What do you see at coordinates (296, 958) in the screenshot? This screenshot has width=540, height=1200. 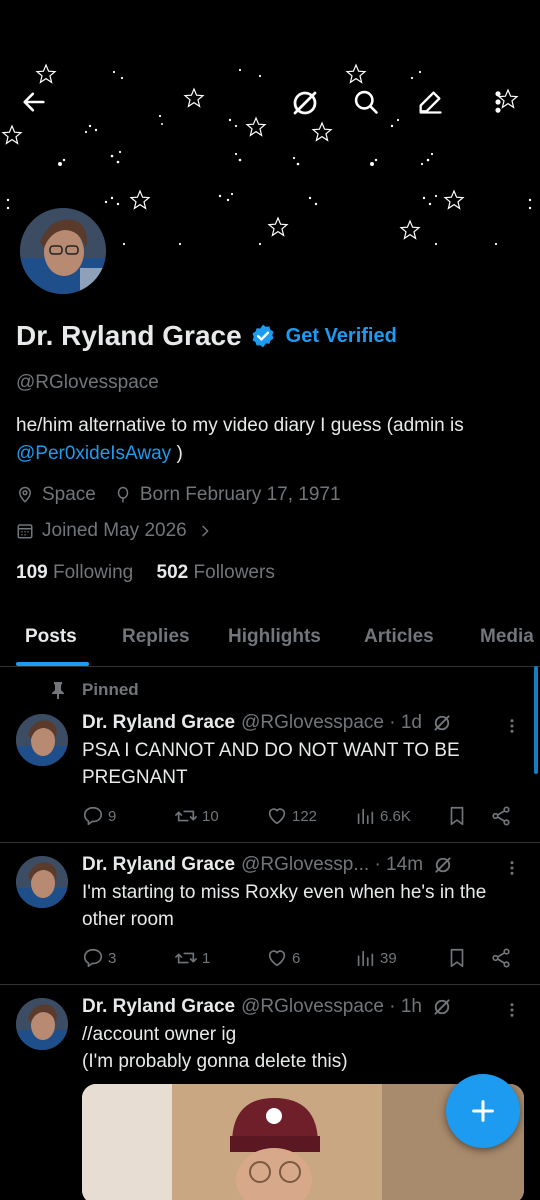 I see `like-count: 6` at bounding box center [296, 958].